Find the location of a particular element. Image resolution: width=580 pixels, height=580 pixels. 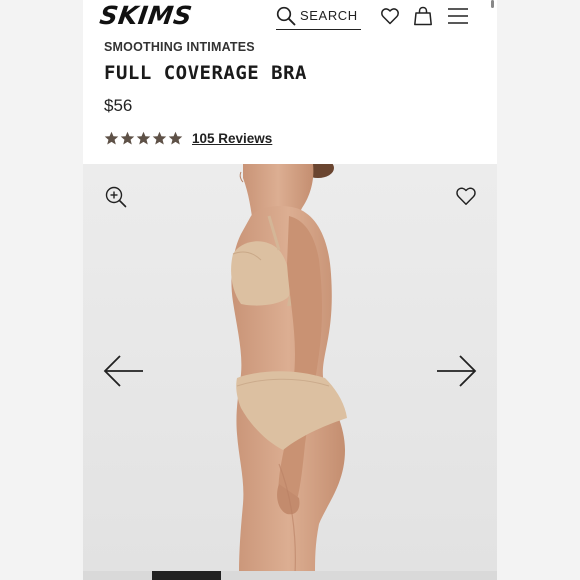

product-category: SMOOTHING INTIMATES is located at coordinates (179, 47).